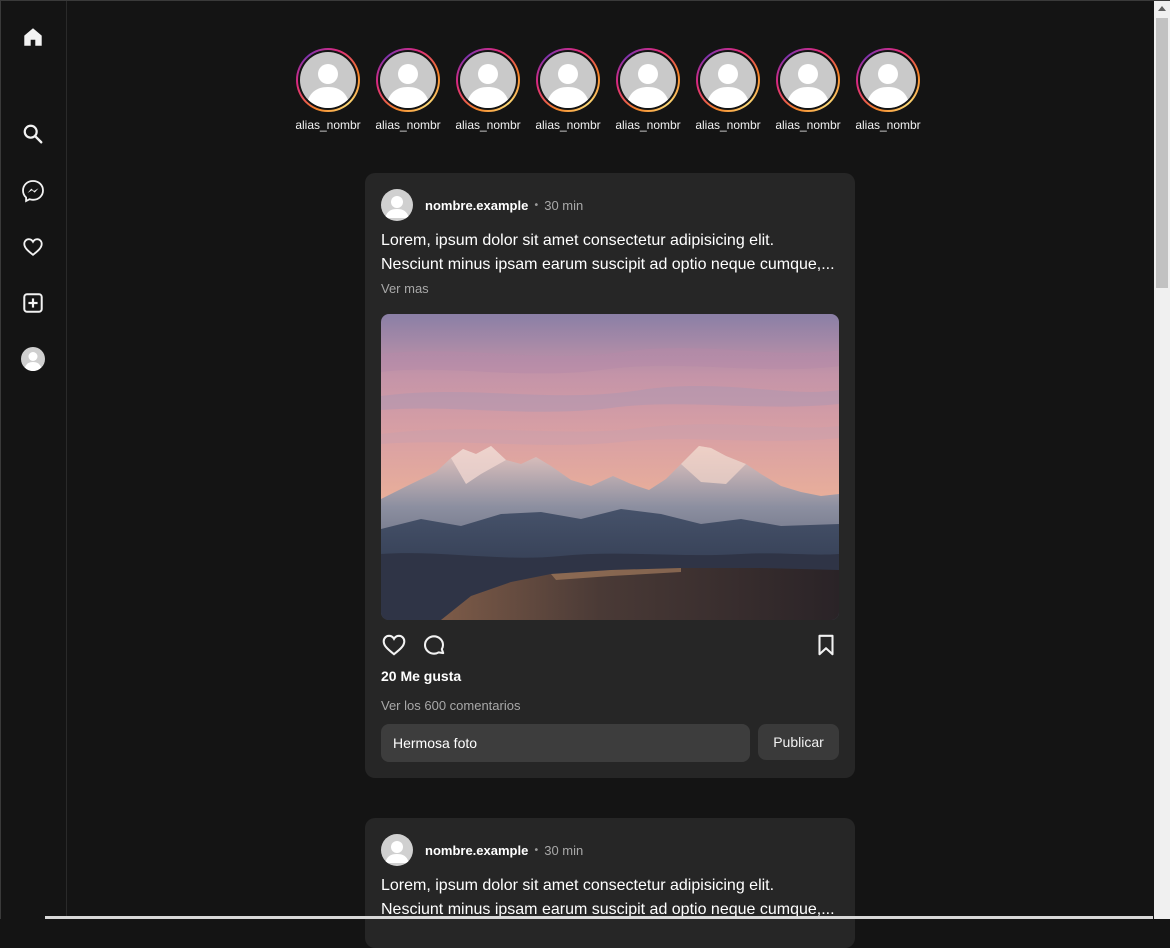  I want to click on comment-form: Publicar, so click(610, 743).